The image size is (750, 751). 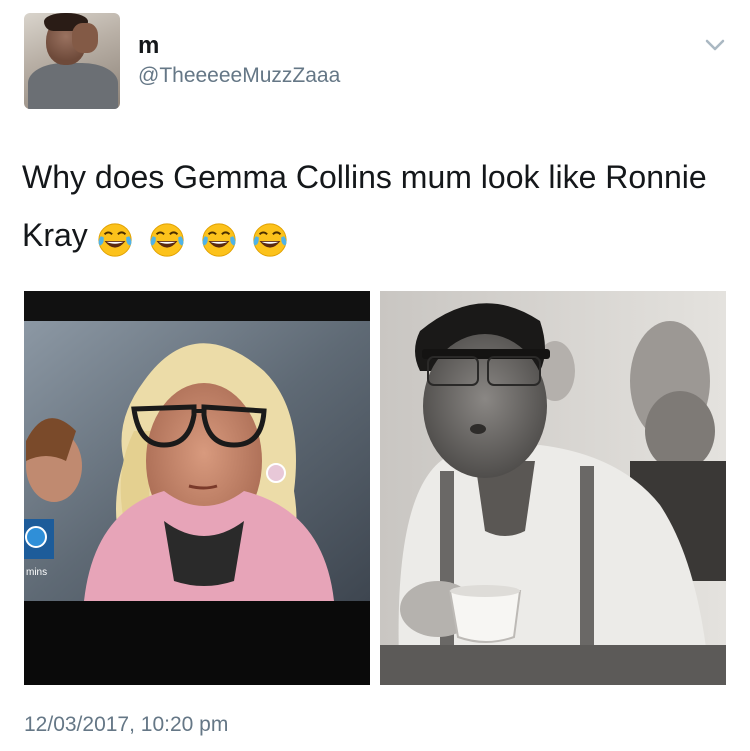 What do you see at coordinates (36, 572) in the screenshot?
I see `tv-overlay-text: mins` at bounding box center [36, 572].